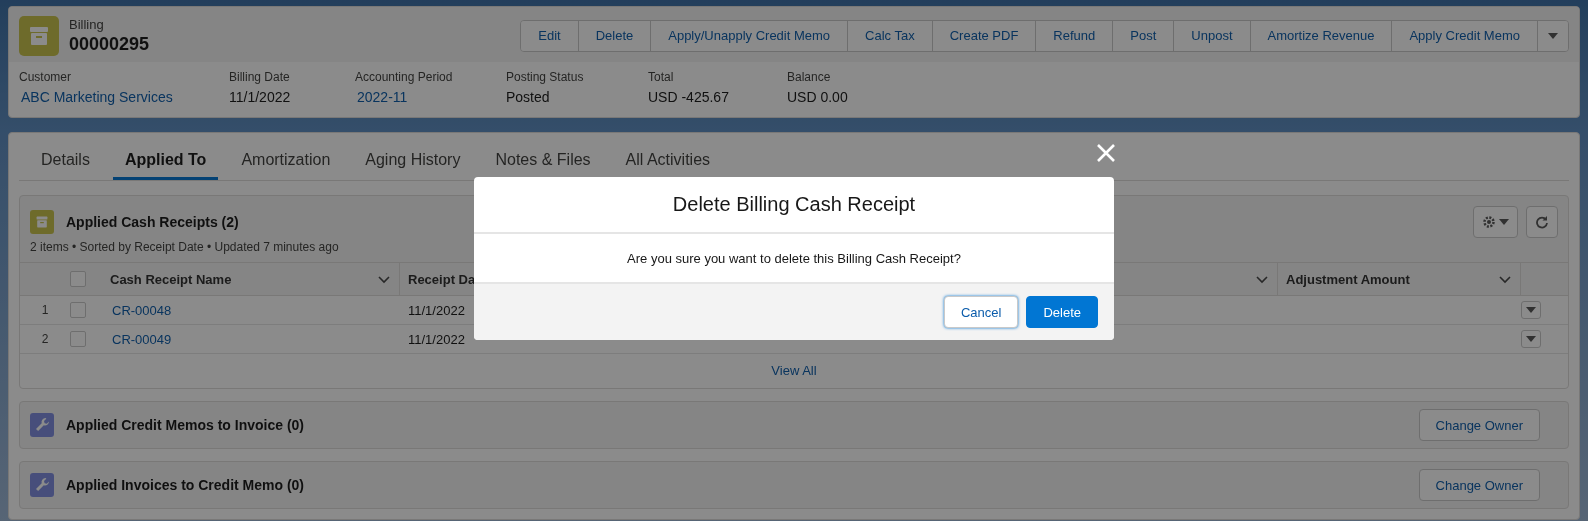  What do you see at coordinates (794, 205) in the screenshot?
I see `dialog-title: Delete Billing Cash Receipt` at bounding box center [794, 205].